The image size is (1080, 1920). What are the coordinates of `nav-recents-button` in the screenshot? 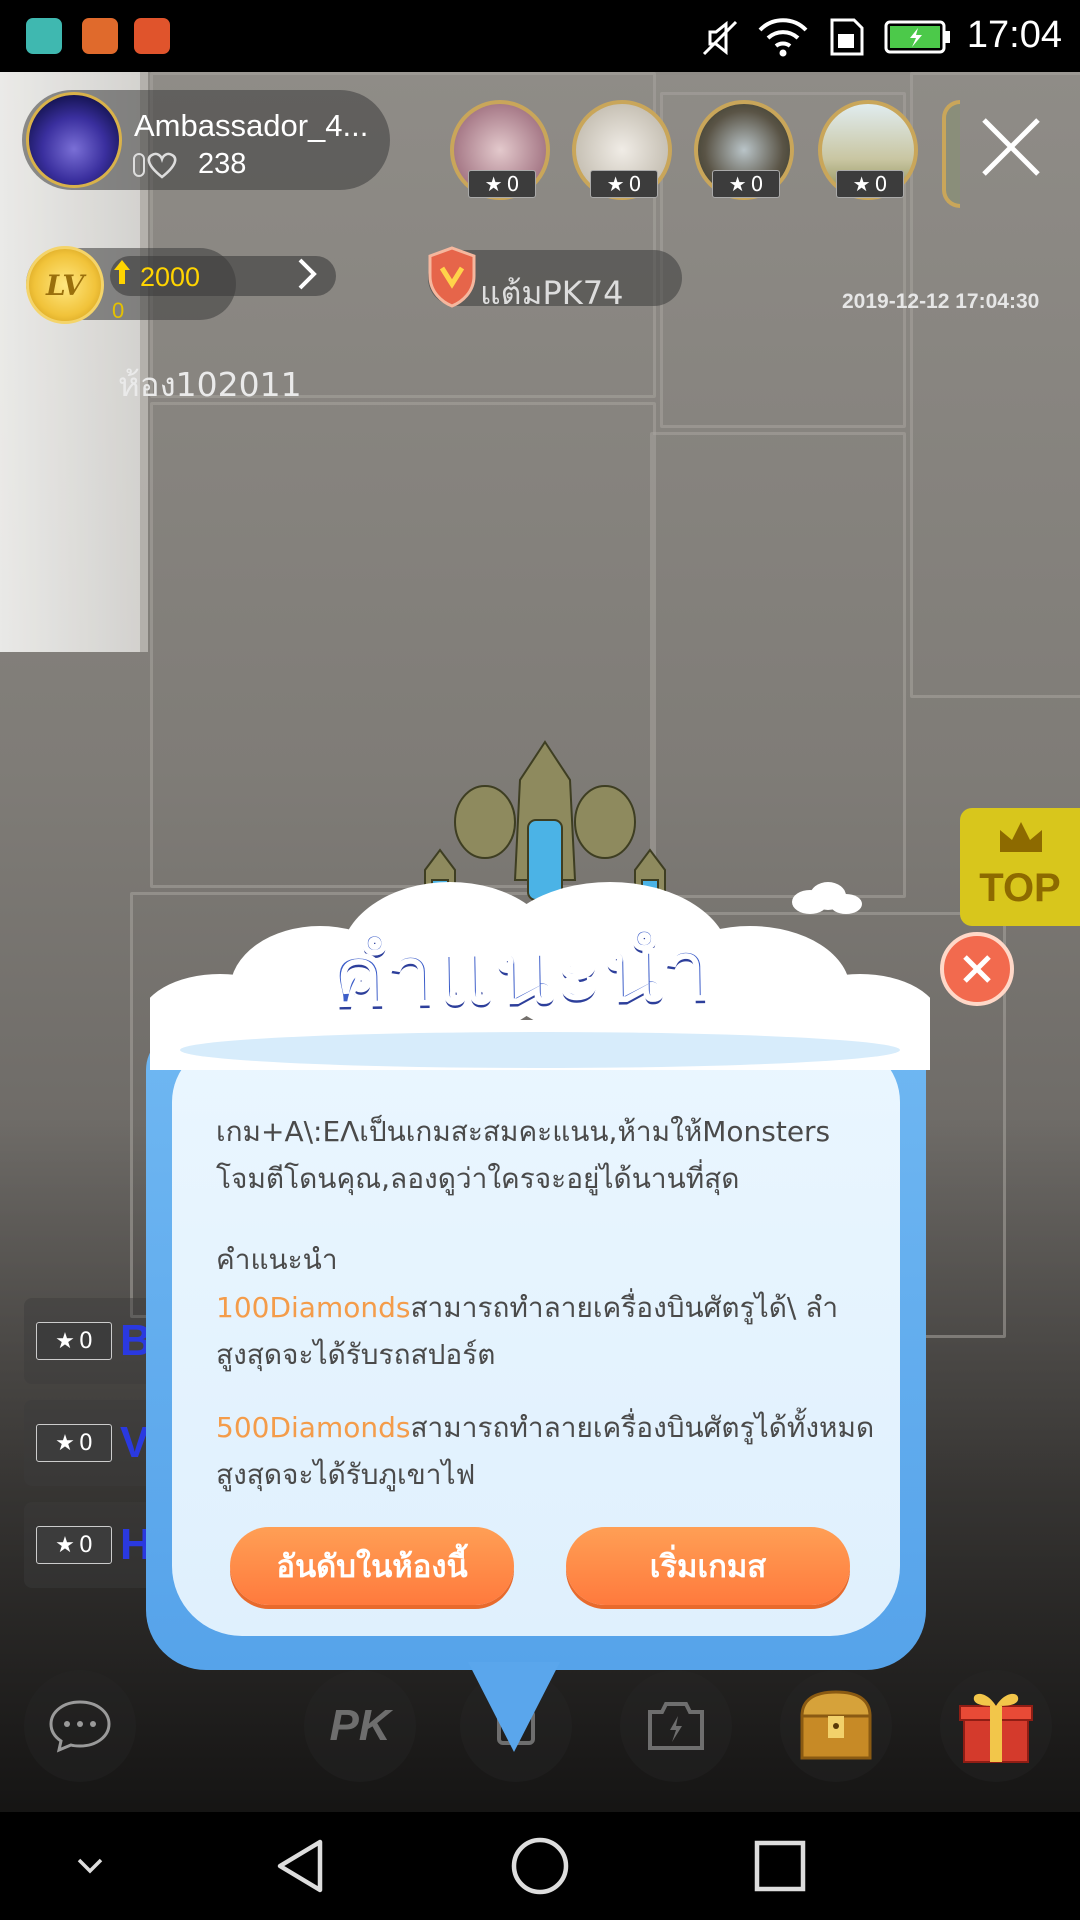 It's located at (780, 1866).